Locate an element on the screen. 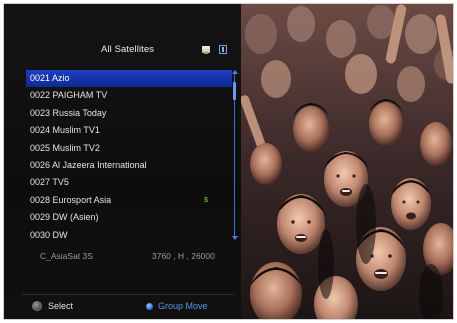 Image resolution: width=457 pixels, height=323 pixels. channel-number: 0022 is located at coordinates (40, 95).